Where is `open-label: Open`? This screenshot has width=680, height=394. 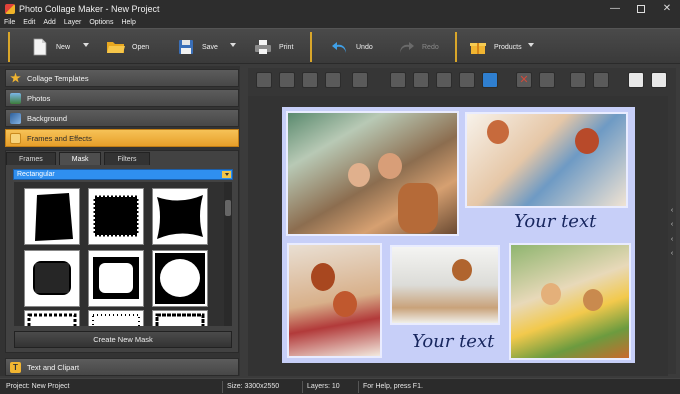 open-label: Open is located at coordinates (141, 47).